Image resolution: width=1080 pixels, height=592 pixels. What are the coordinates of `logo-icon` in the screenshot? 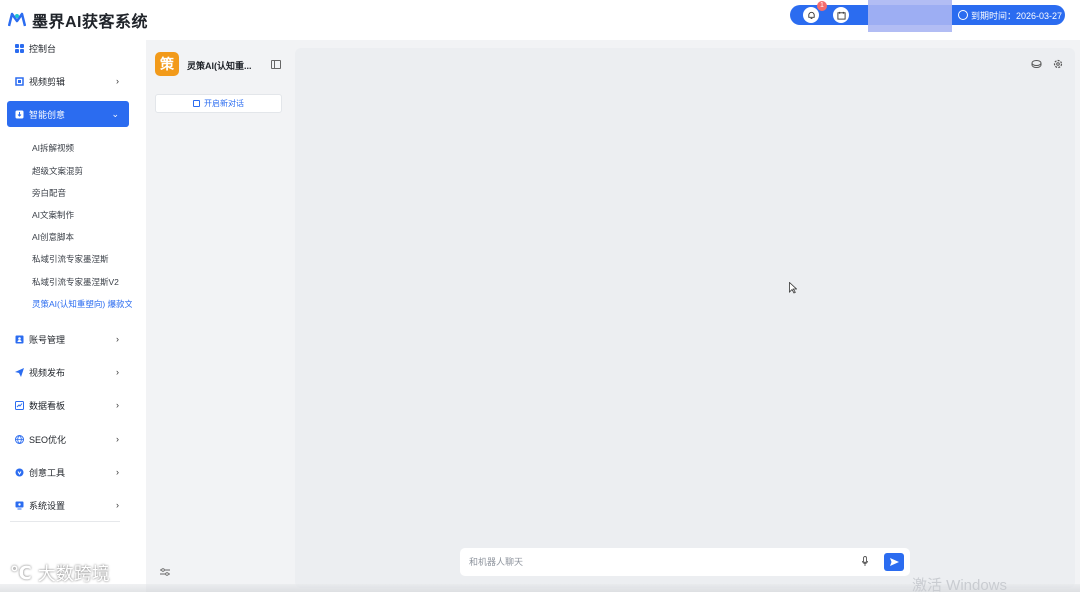 It's located at (17, 19).